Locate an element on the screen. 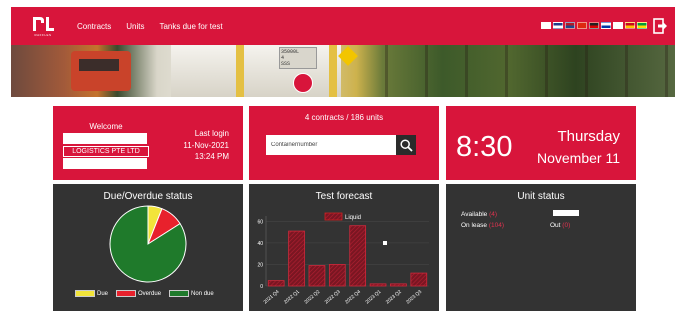 The image size is (684, 311). unit-out: Out (0) is located at coordinates (560, 225).